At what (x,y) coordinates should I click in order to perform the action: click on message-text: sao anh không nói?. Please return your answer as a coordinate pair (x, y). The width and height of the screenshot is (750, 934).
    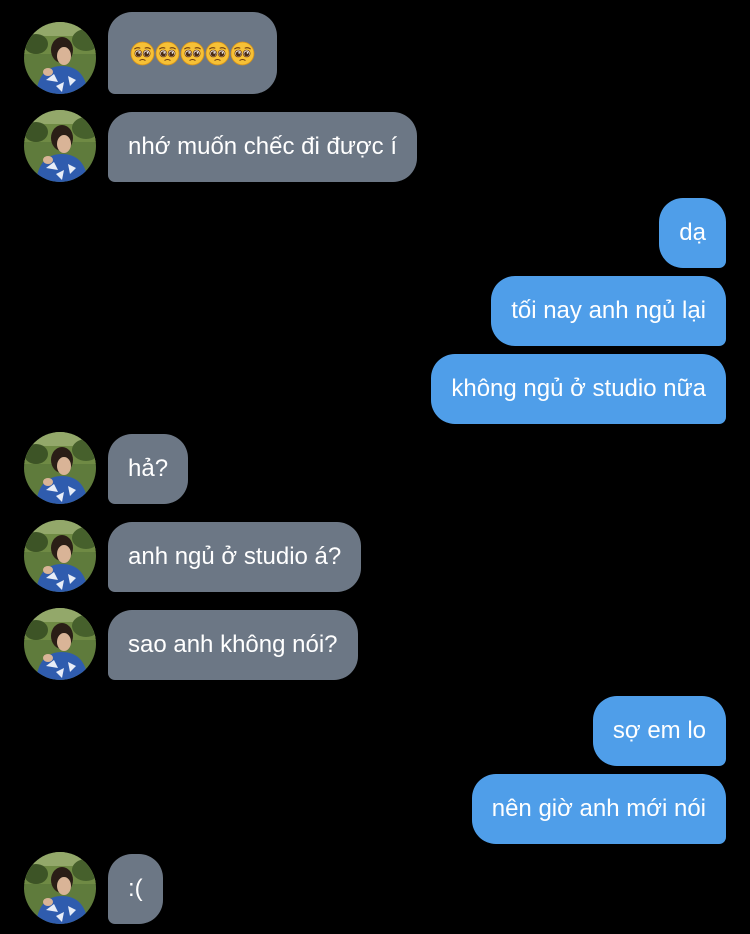
    Looking at the image, I should click on (233, 644).